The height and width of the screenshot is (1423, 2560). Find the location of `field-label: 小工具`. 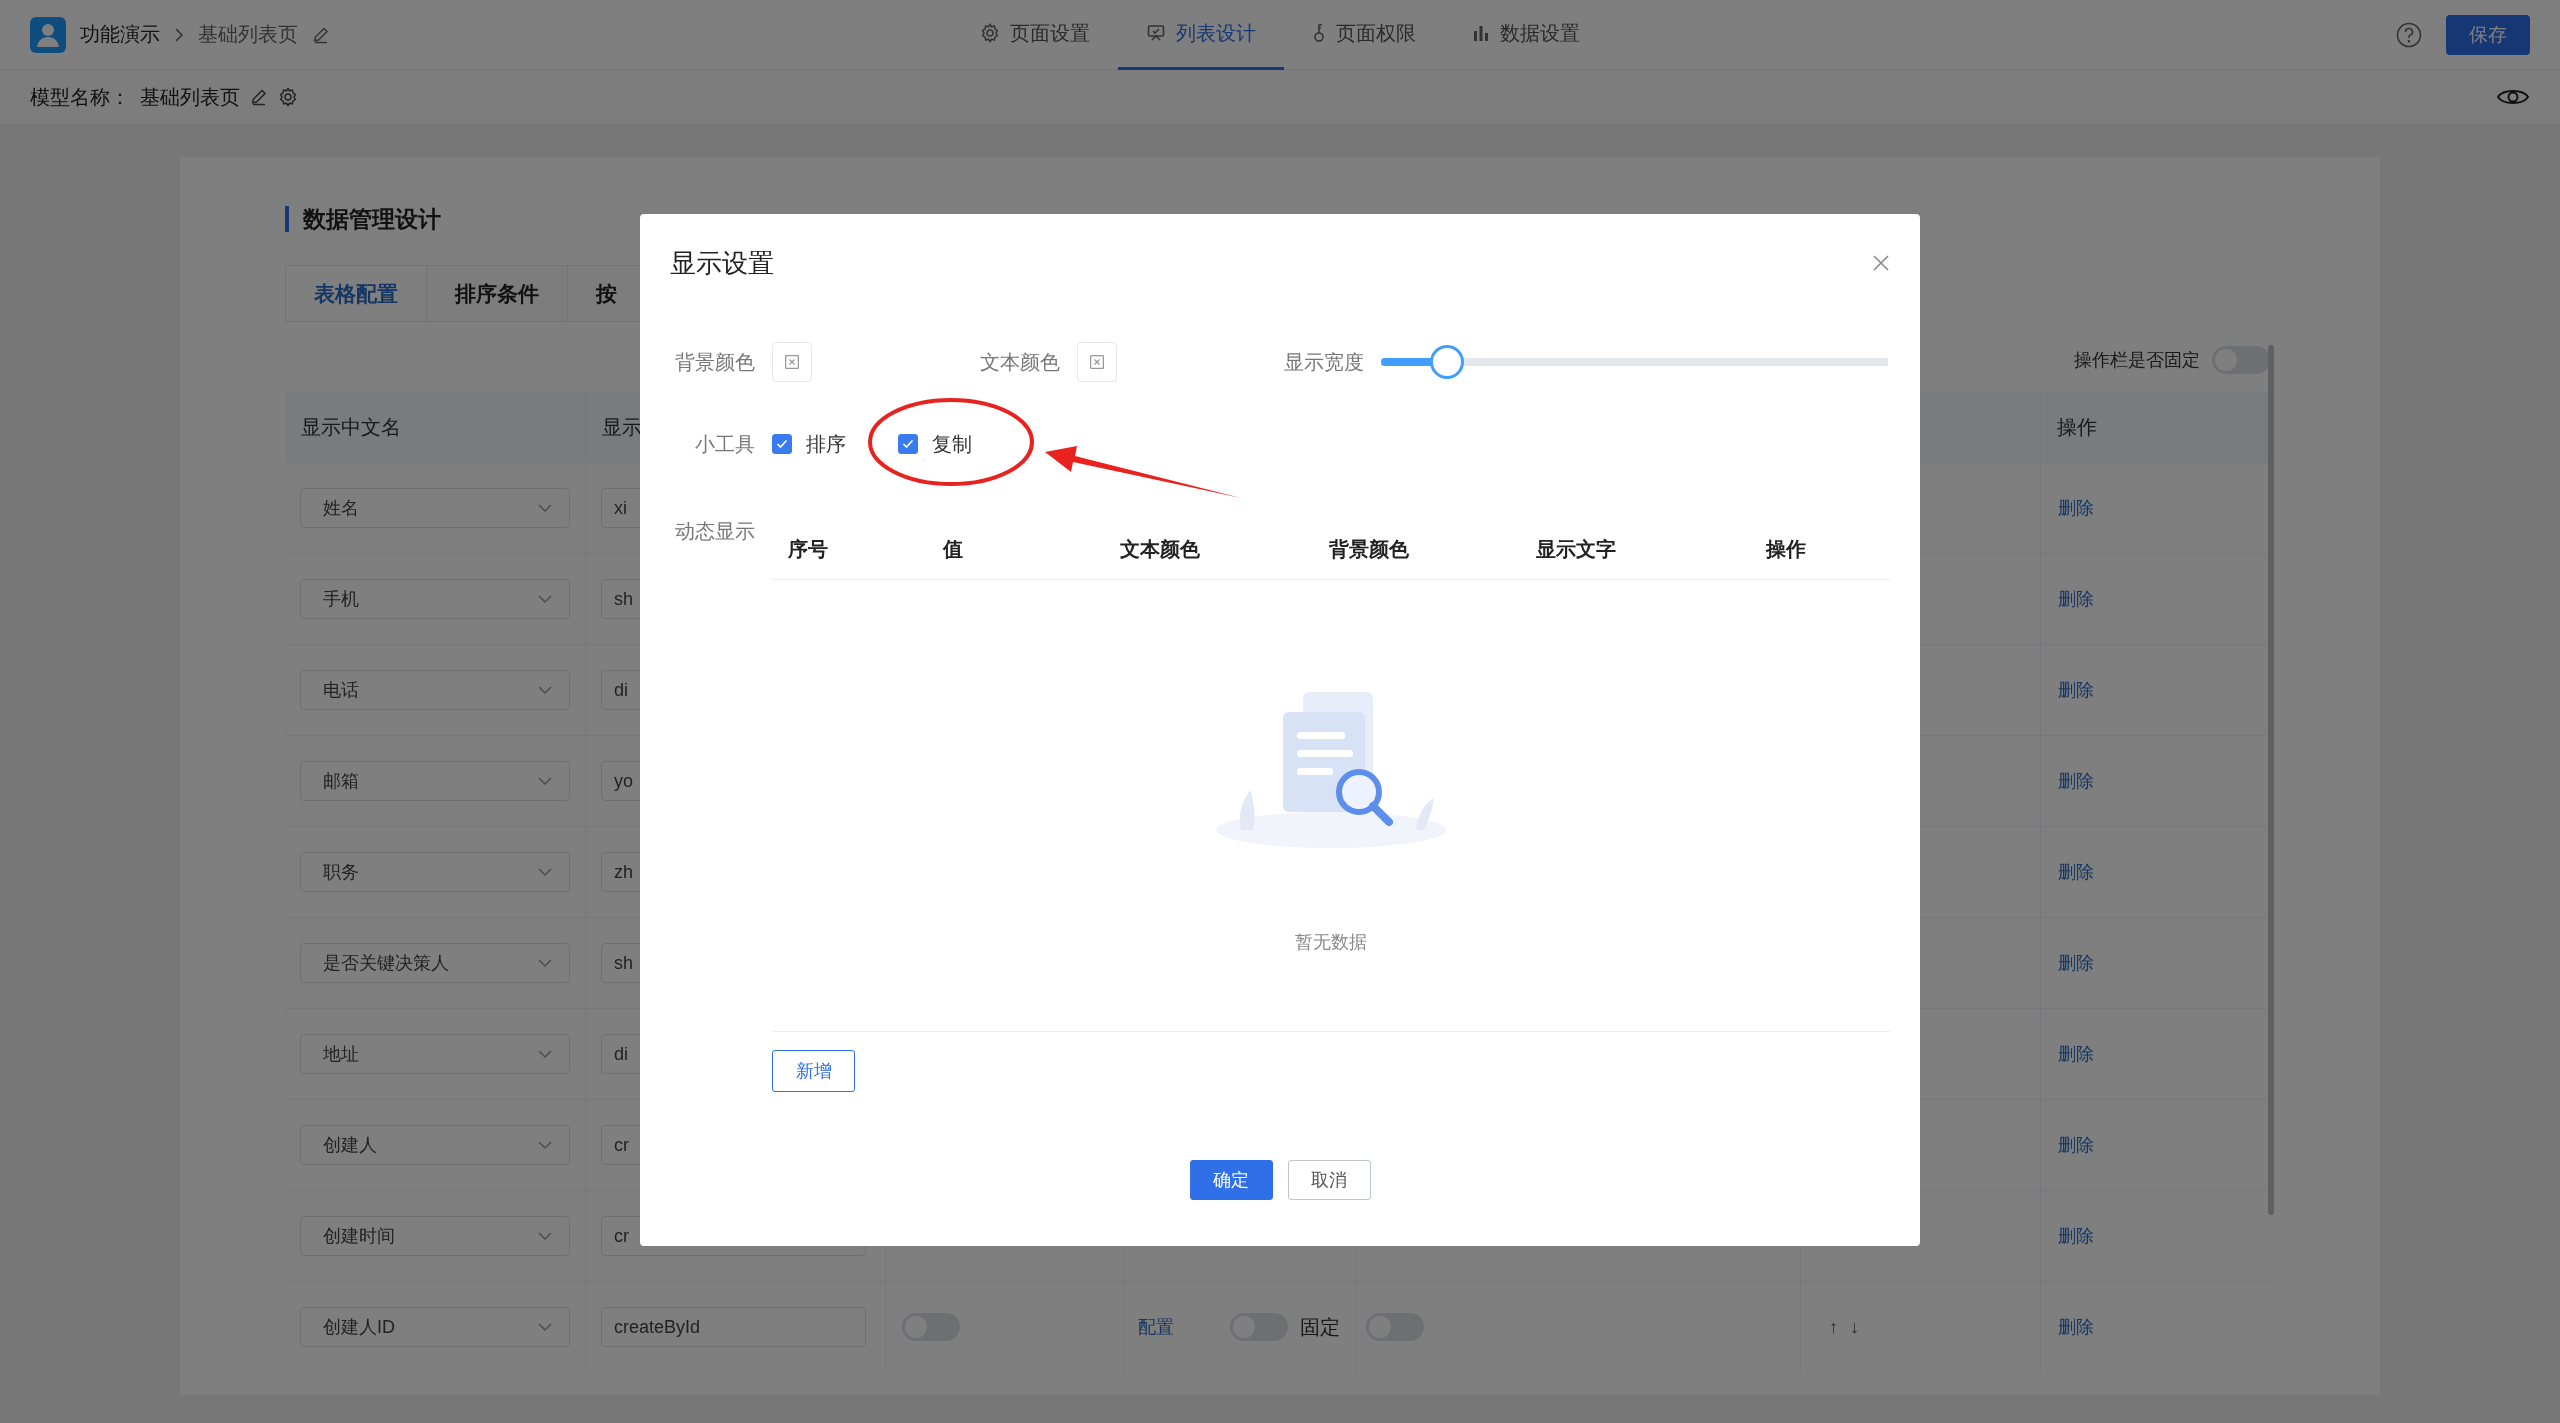

field-label: 小工具 is located at coordinates (724, 444).